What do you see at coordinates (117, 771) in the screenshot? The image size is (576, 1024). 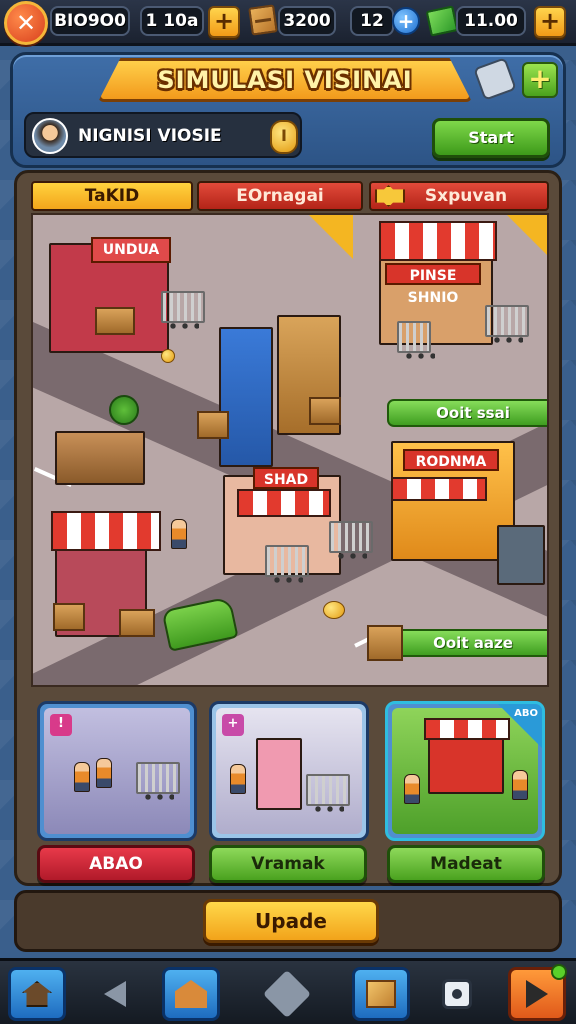 I see `shop-card: !` at bounding box center [117, 771].